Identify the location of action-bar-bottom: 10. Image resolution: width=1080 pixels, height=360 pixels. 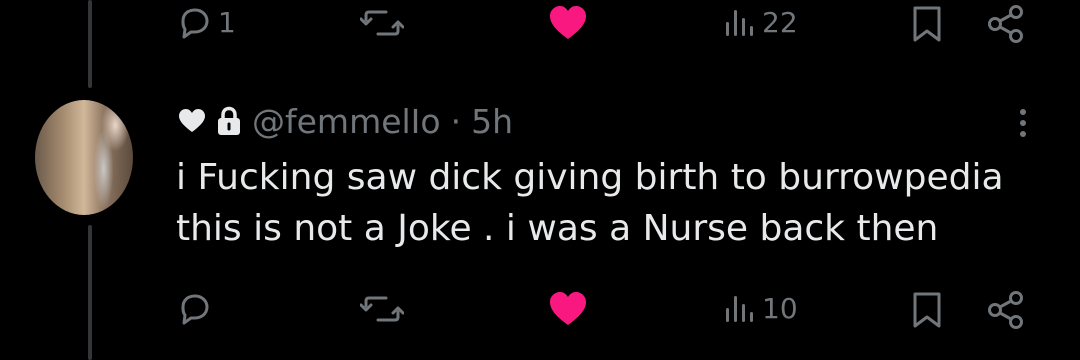
(540, 310).